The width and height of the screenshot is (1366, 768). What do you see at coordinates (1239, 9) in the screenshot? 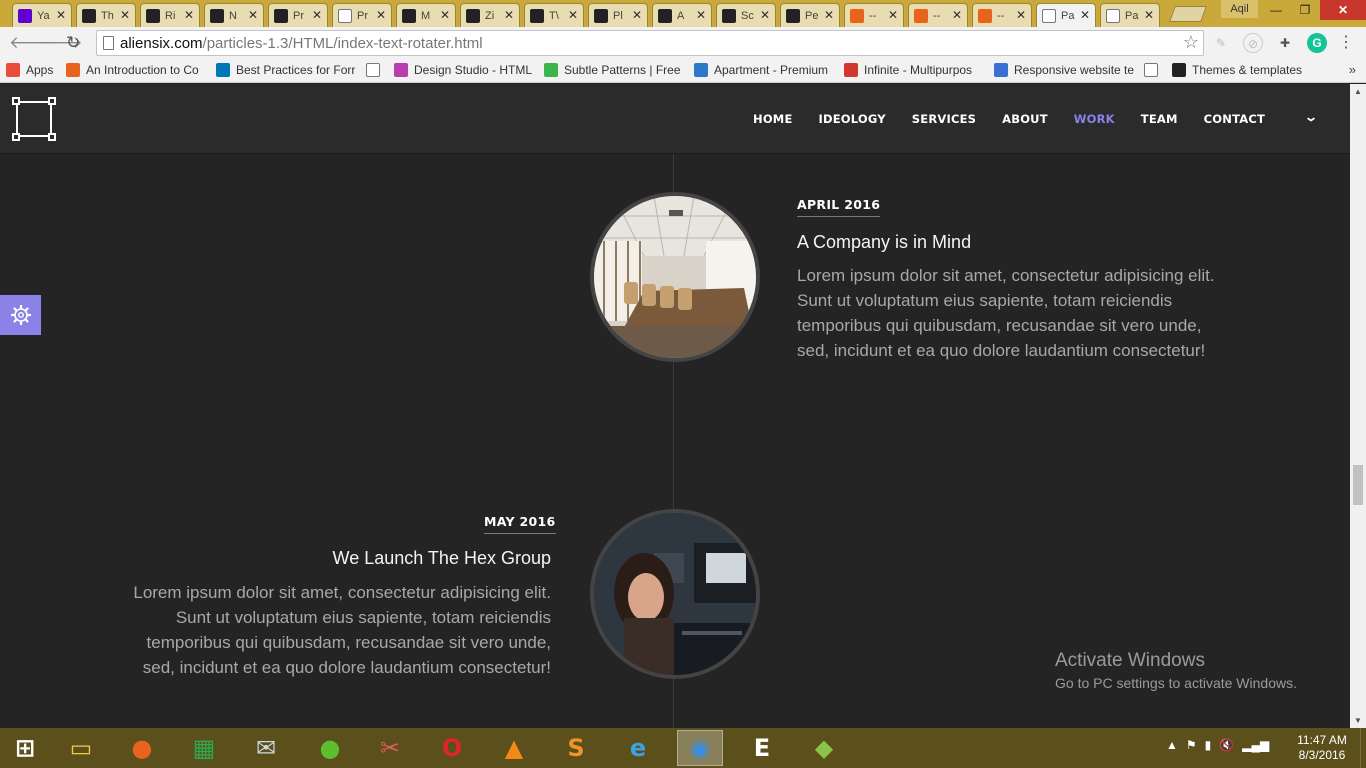
I see `user-profile-button: Aqil` at bounding box center [1239, 9].